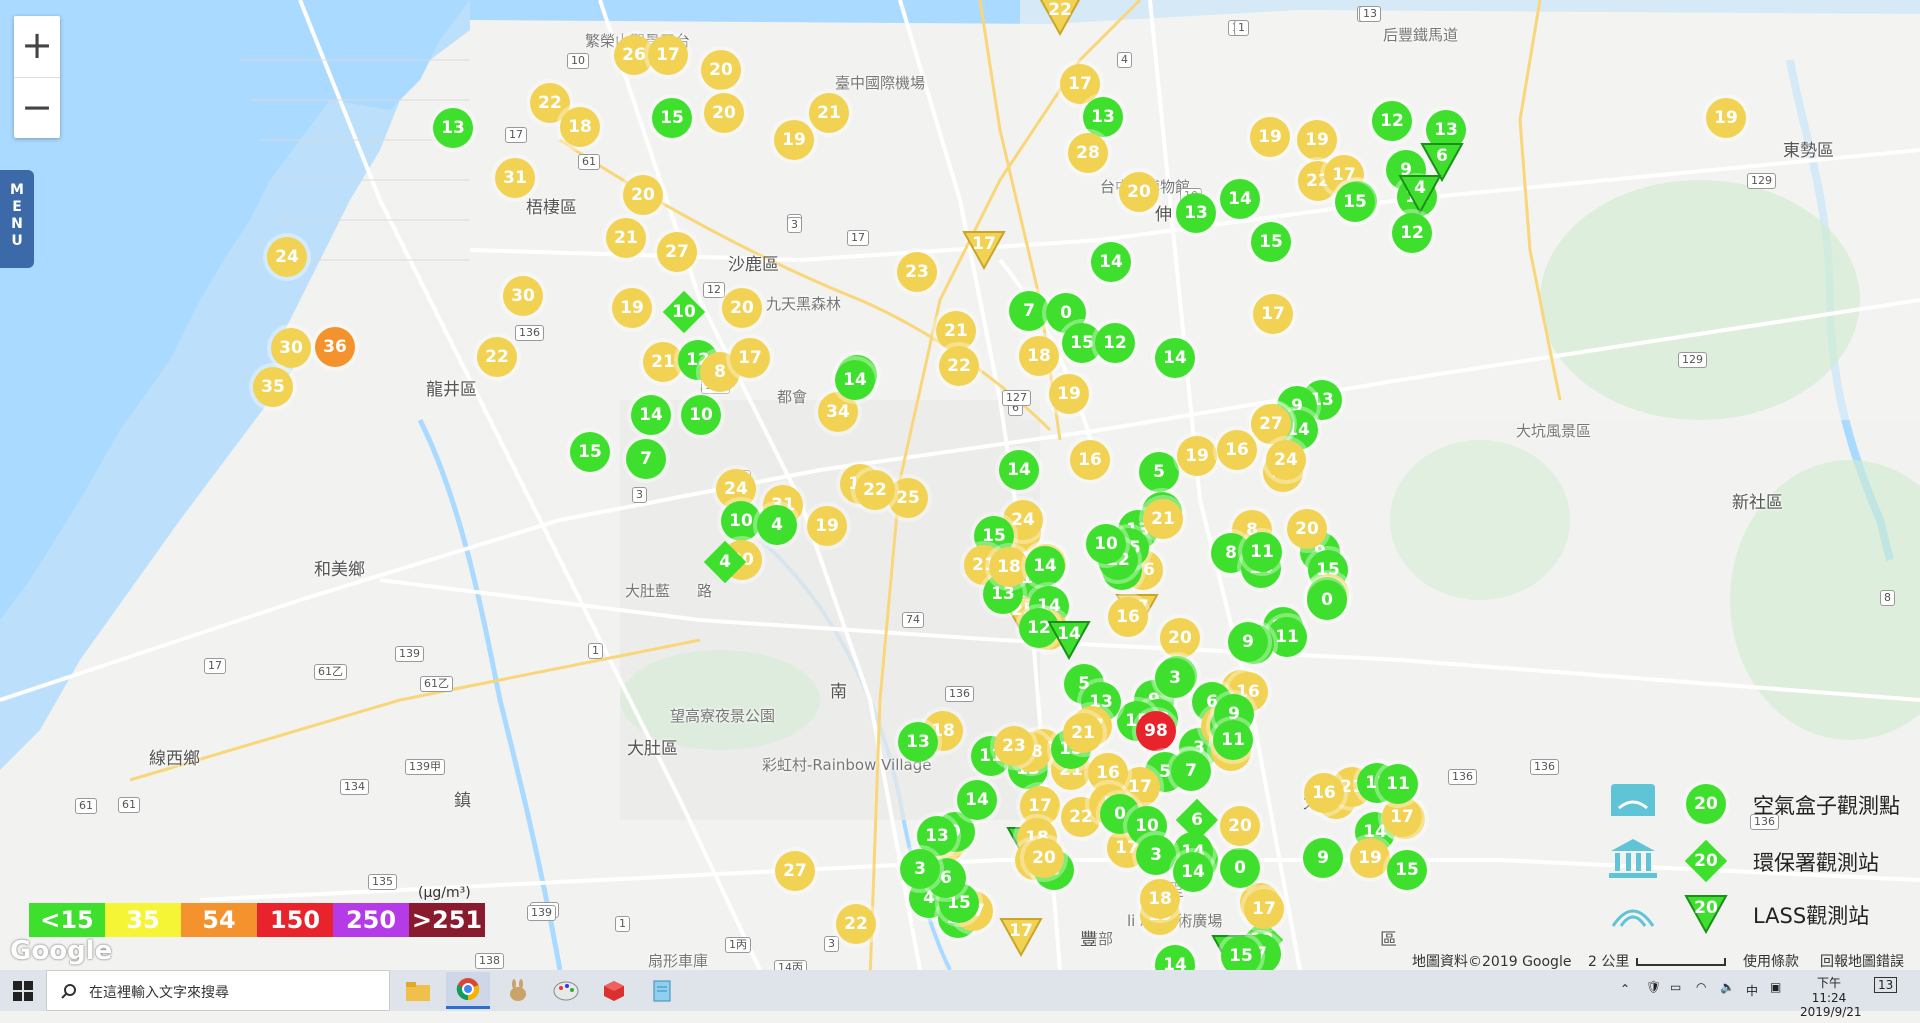 Image resolution: width=1920 pixels, height=1023 pixels. Describe the element at coordinates (1727, 1000) in the screenshot. I see `volume-icon: 🔈` at that location.